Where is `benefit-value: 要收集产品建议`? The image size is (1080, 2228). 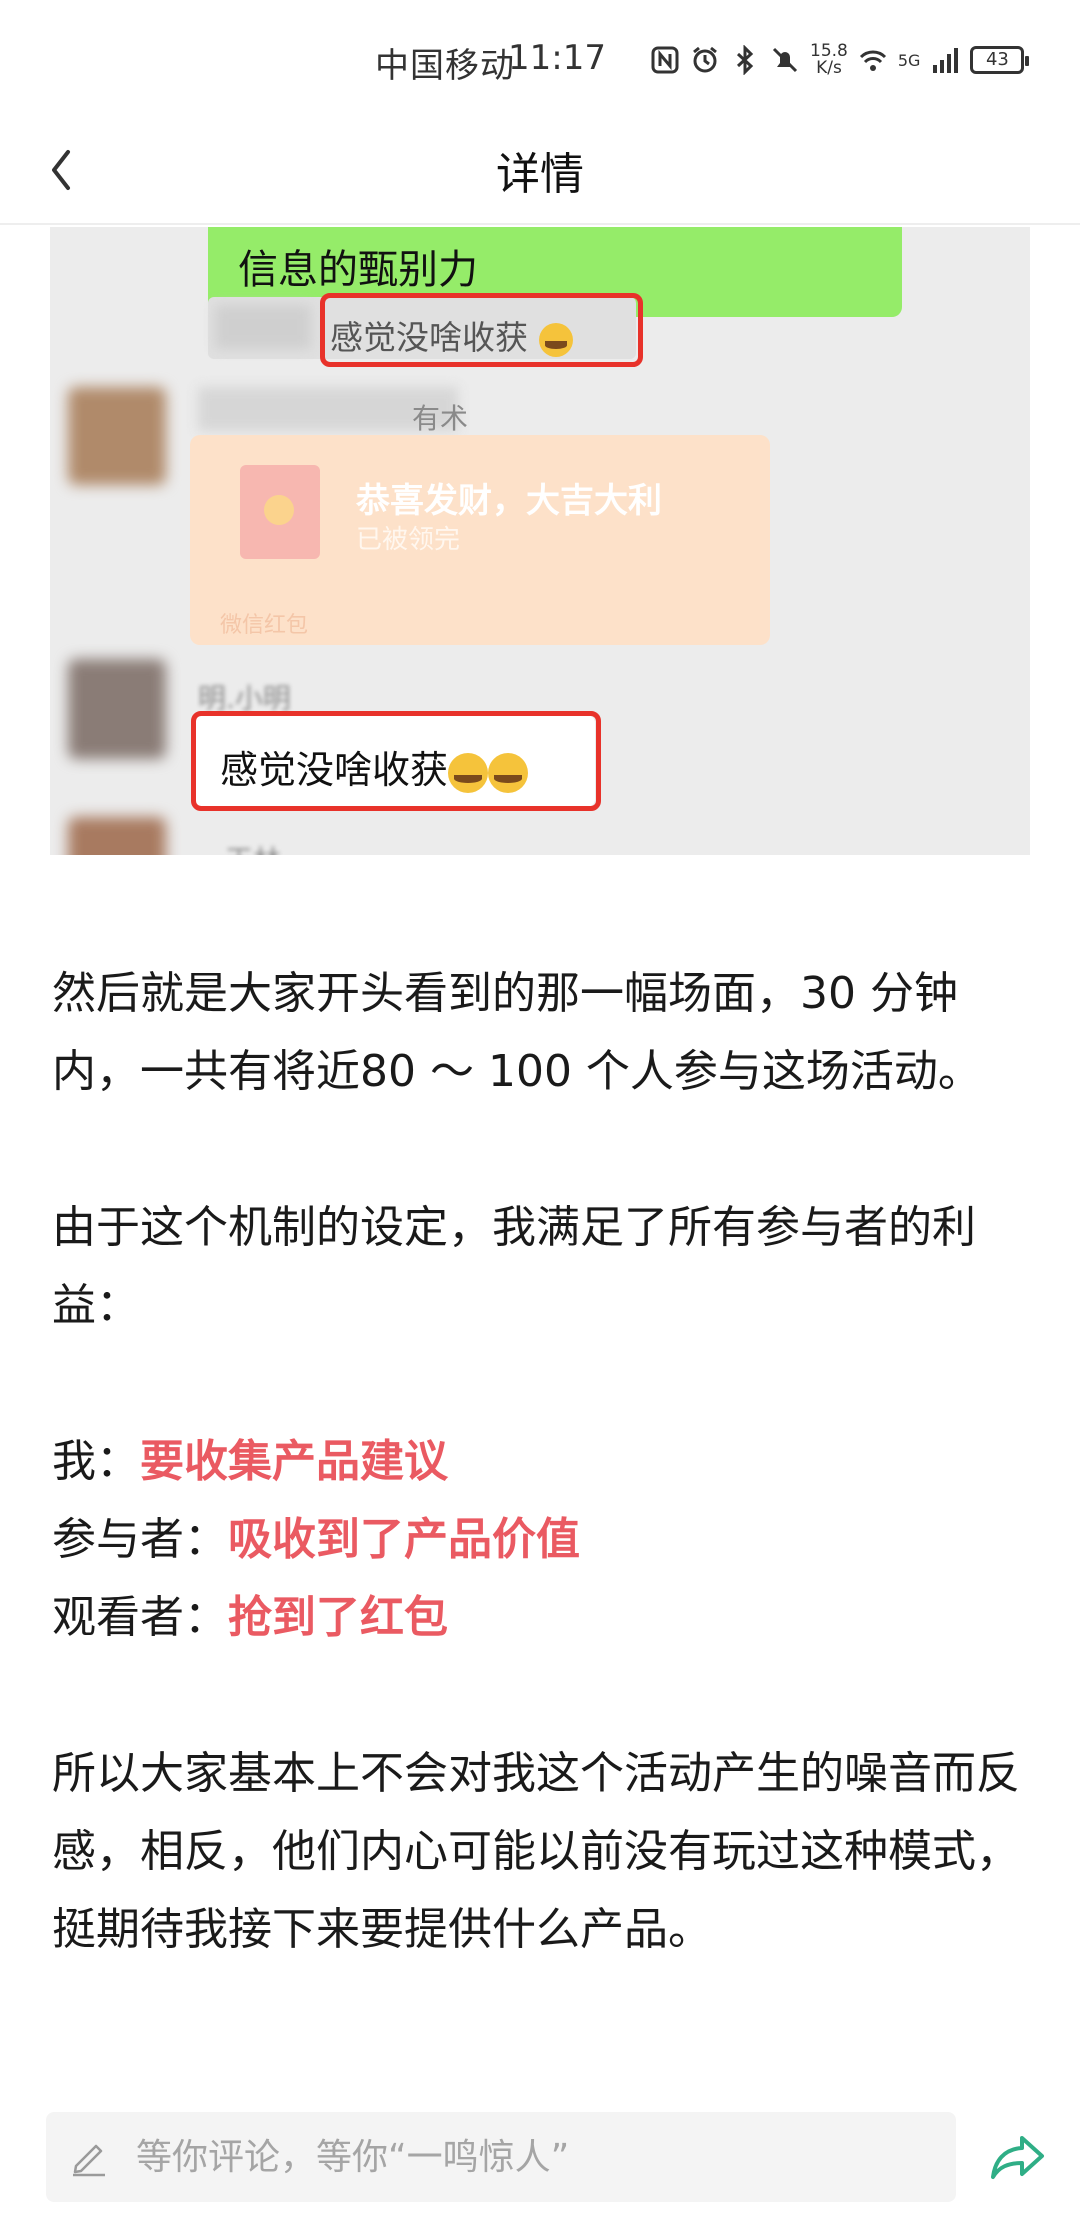
benefit-value: 要收集产品建议 is located at coordinates (294, 1461).